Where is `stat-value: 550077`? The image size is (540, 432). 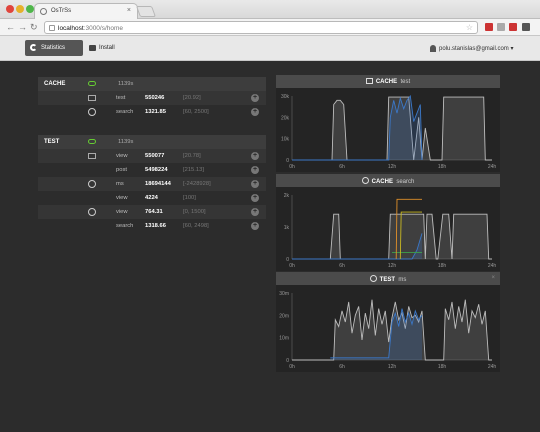 stat-value: 550077 is located at coordinates (155, 156).